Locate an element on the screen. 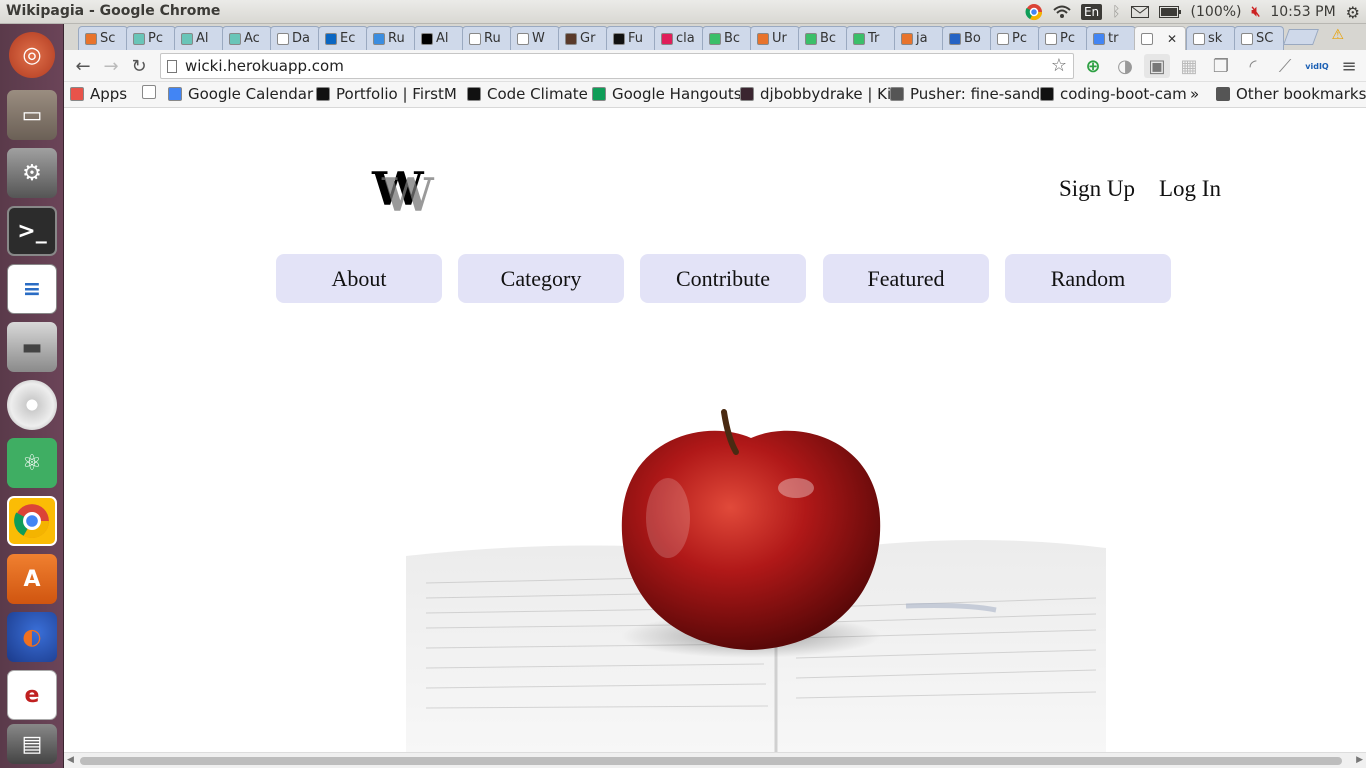  bookmark-item: Google Hangouts is located at coordinates (667, 94).